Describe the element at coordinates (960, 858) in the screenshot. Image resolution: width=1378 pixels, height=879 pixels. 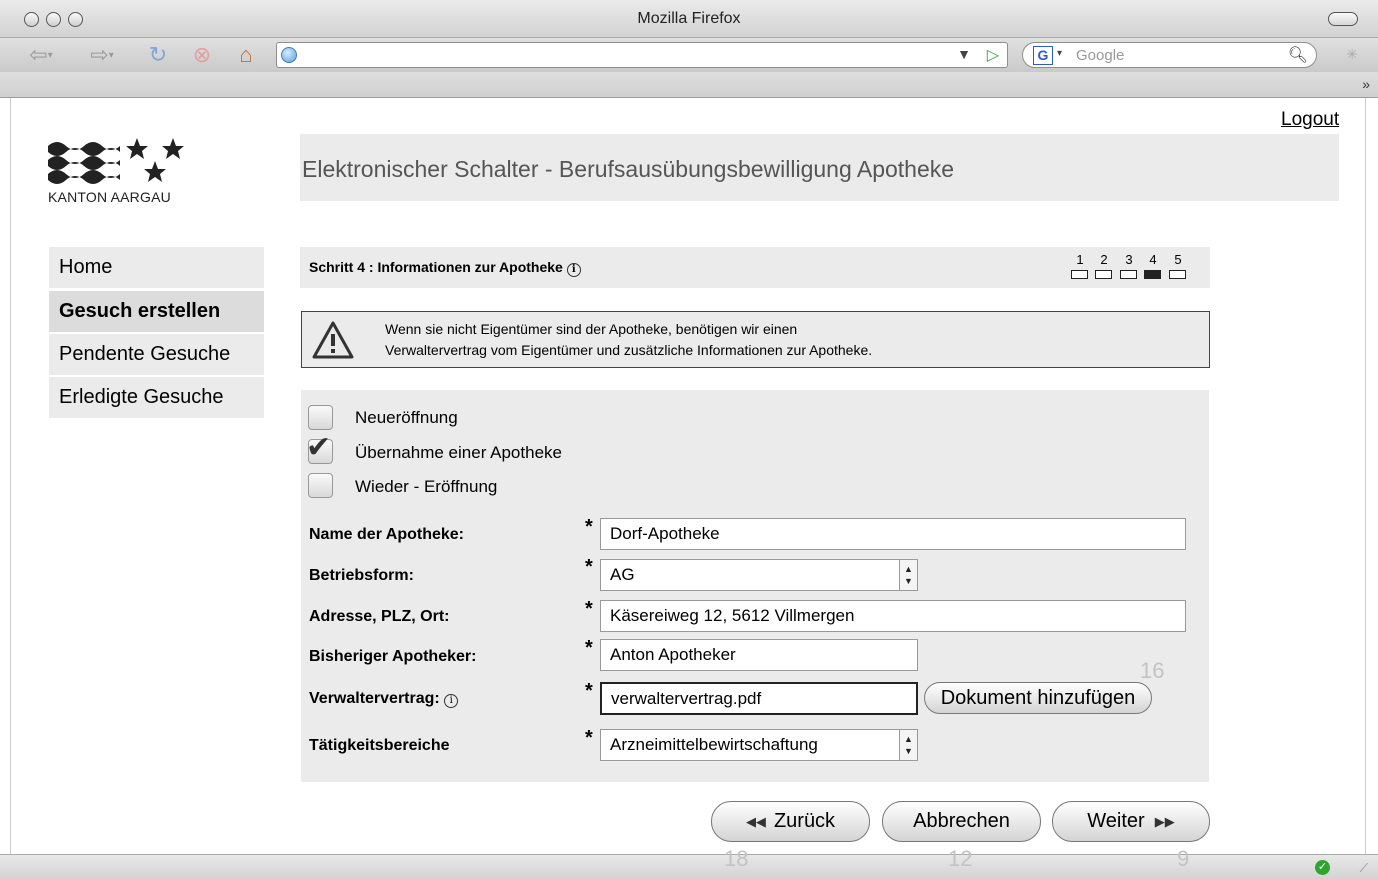
I see `annotation-number: 12` at that location.